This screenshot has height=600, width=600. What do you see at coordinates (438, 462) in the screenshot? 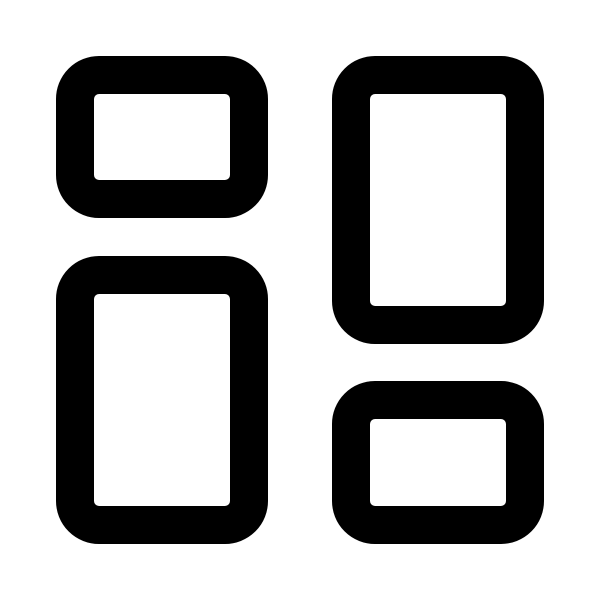
I see `tile-bottom-right` at bounding box center [438, 462].